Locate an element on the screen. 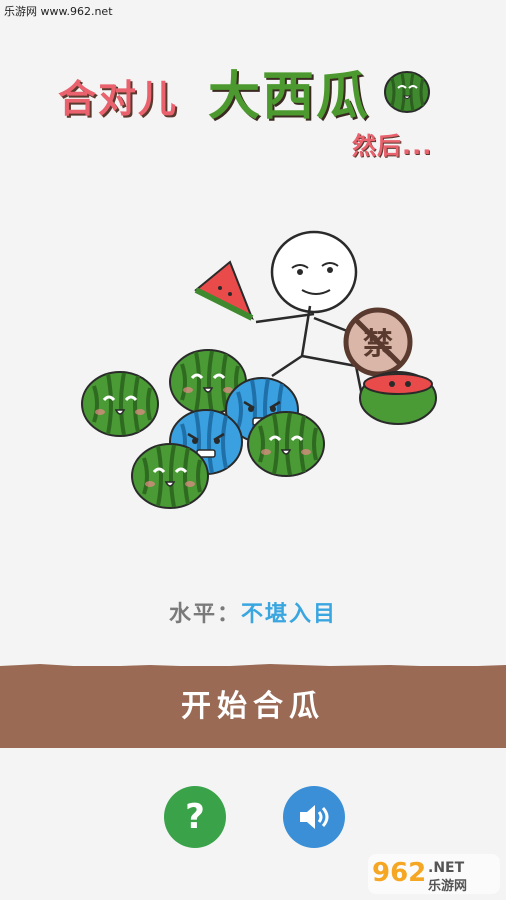 This screenshot has width=506, height=900. start-game-label: 开始合瓜 is located at coordinates (253, 706).